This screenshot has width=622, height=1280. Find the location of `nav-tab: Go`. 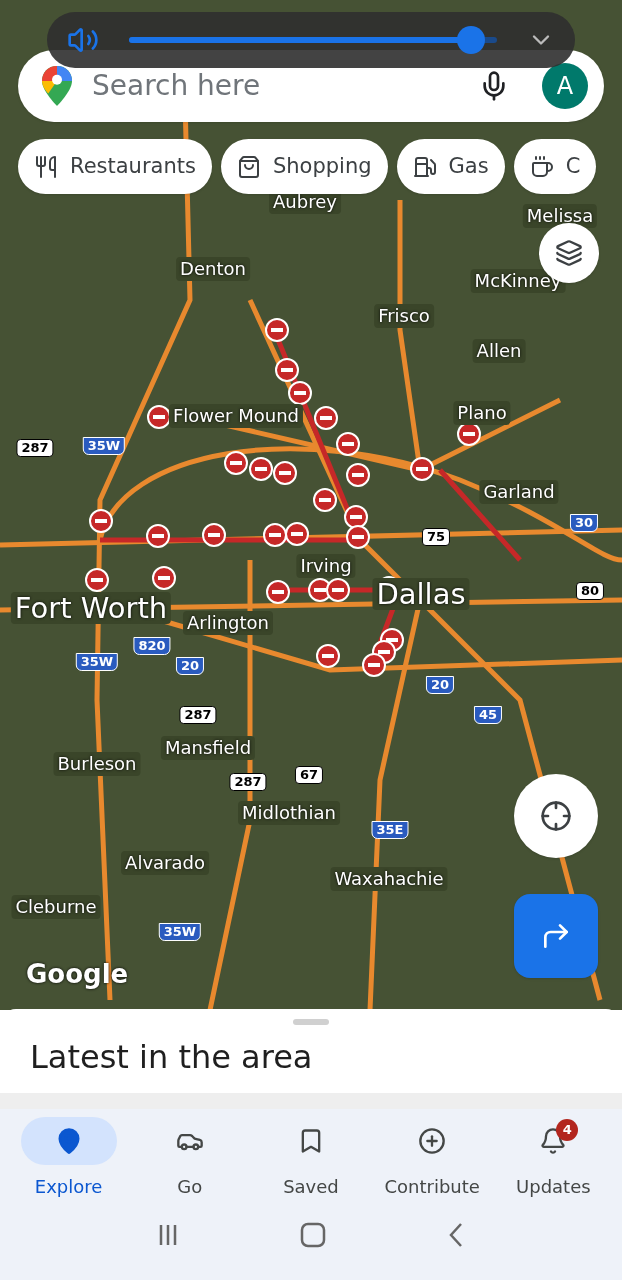

nav-tab: Go is located at coordinates (189, 1158).